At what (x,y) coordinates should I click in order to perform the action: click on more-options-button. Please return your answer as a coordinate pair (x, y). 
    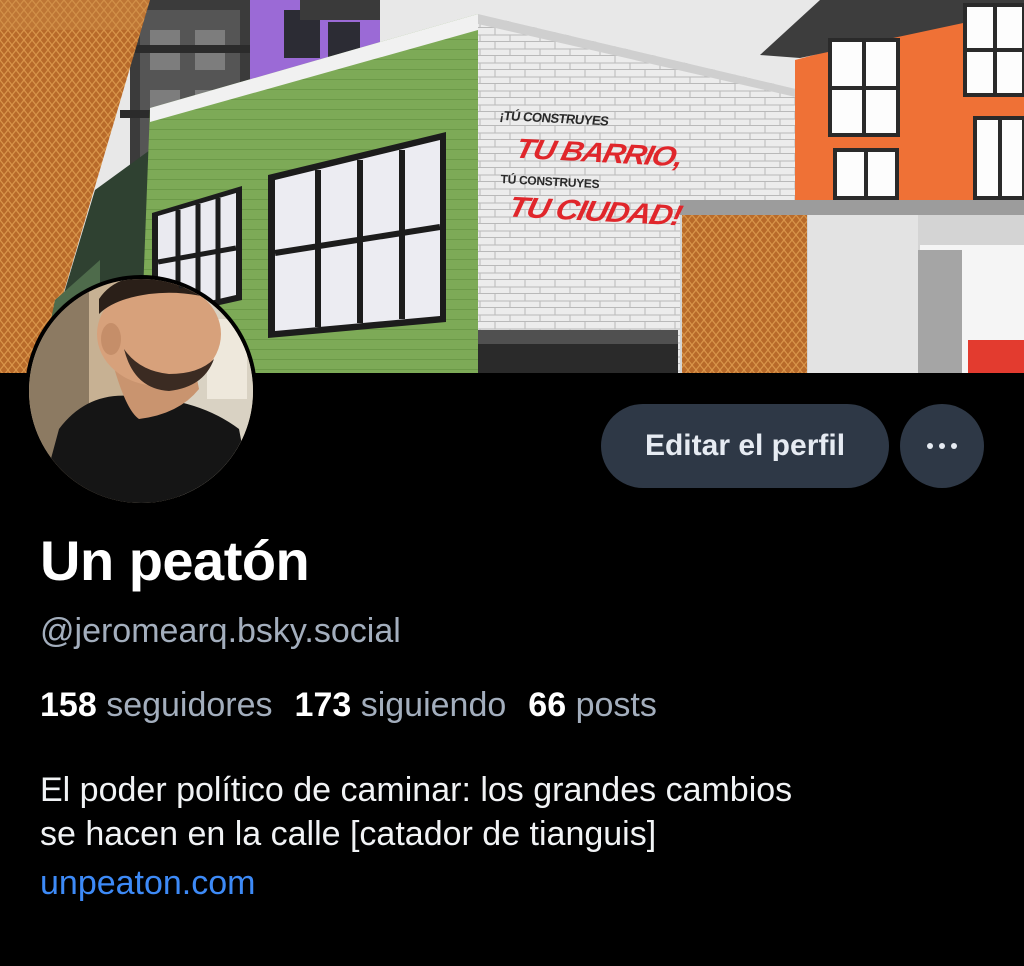
    Looking at the image, I should click on (942, 446).